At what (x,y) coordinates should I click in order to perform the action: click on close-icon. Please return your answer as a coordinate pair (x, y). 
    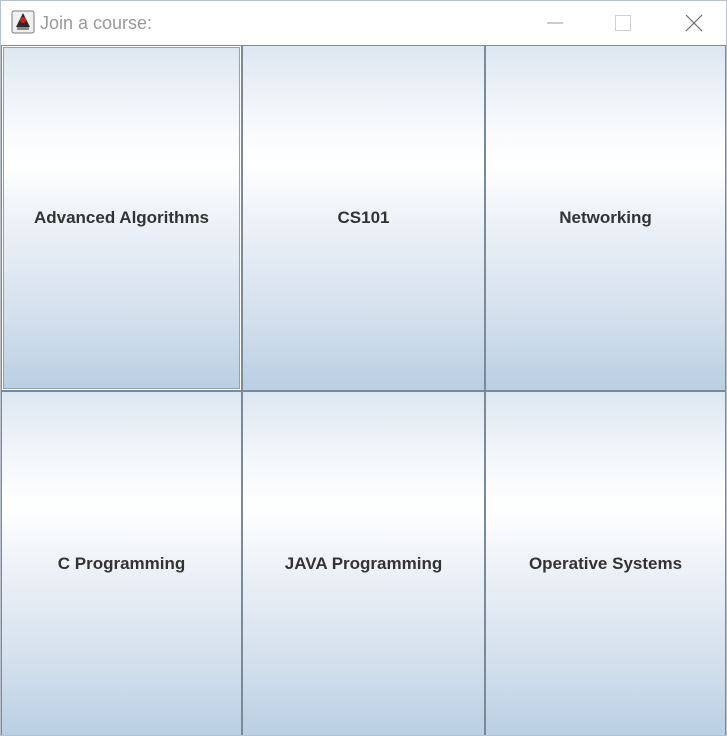
    Looking at the image, I should click on (694, 23).